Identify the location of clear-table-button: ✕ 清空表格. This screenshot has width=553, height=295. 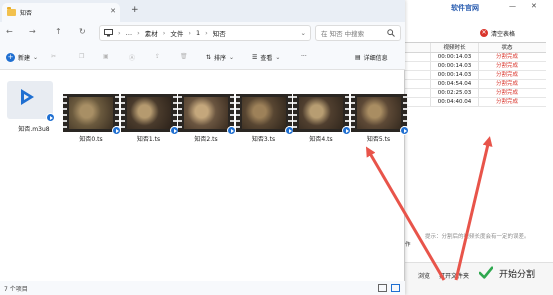
(497, 33).